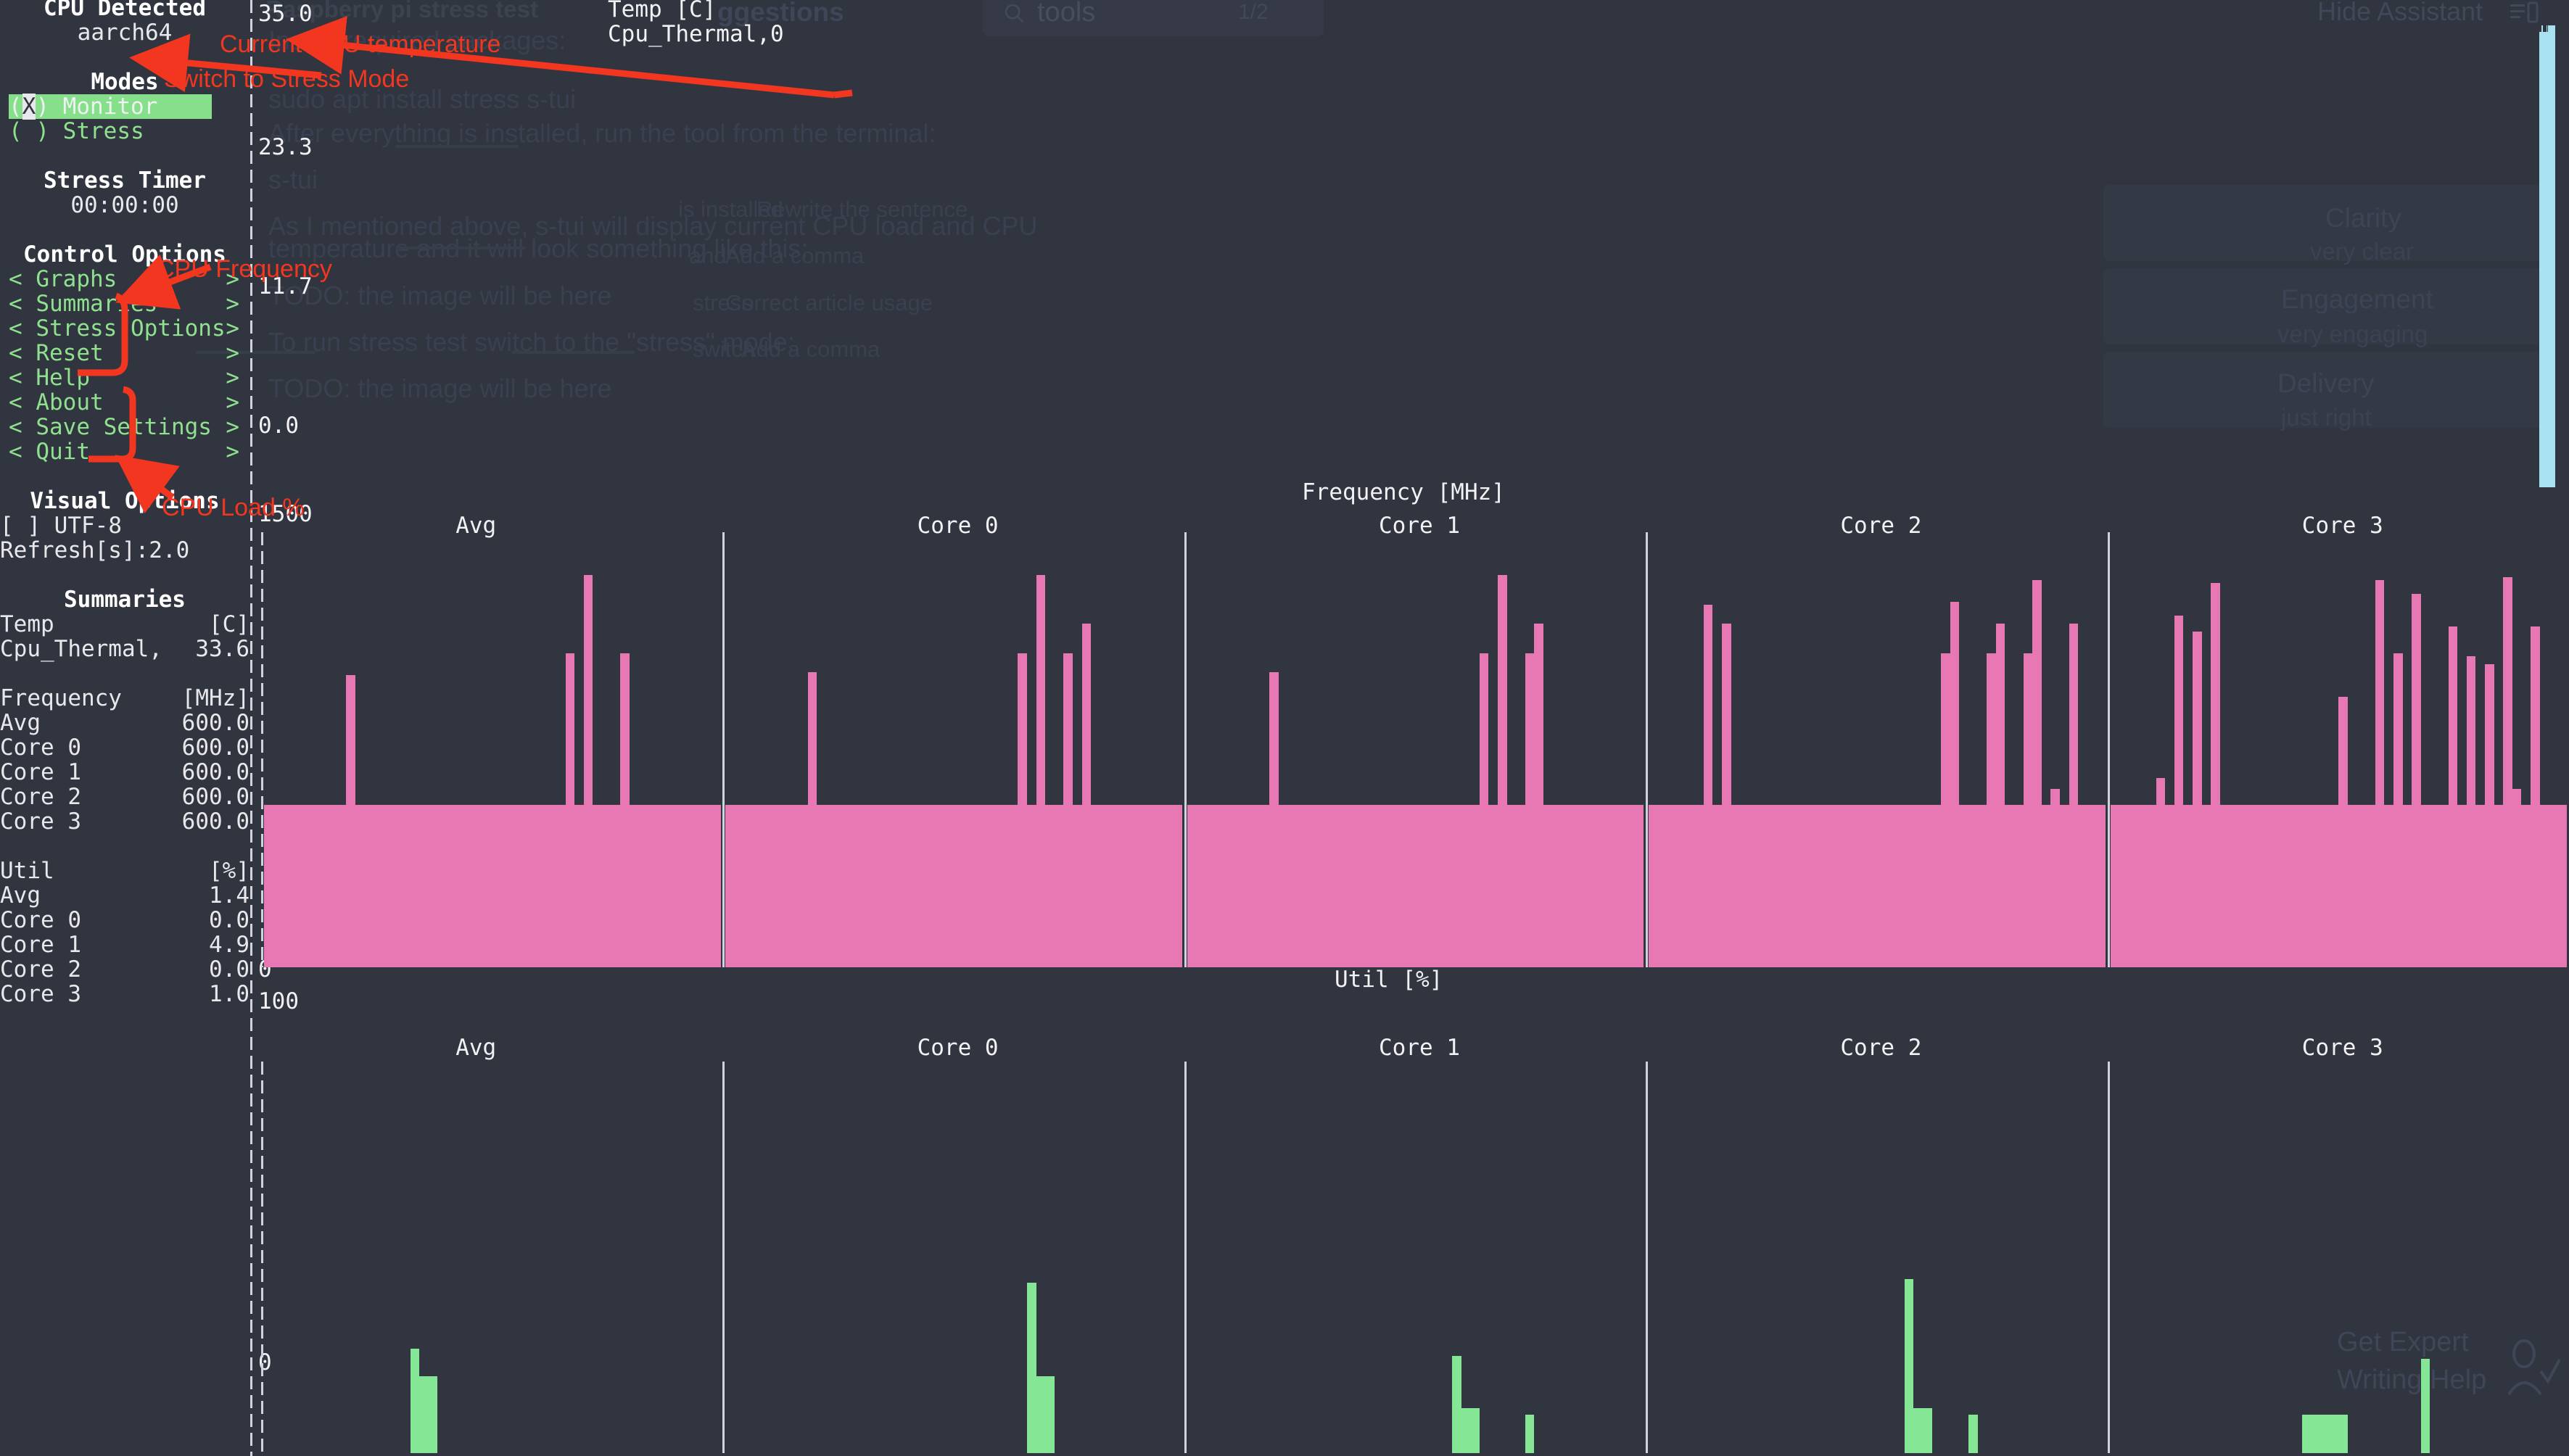  Describe the element at coordinates (125, 673) in the screenshot. I see `summary-spacer` at that location.